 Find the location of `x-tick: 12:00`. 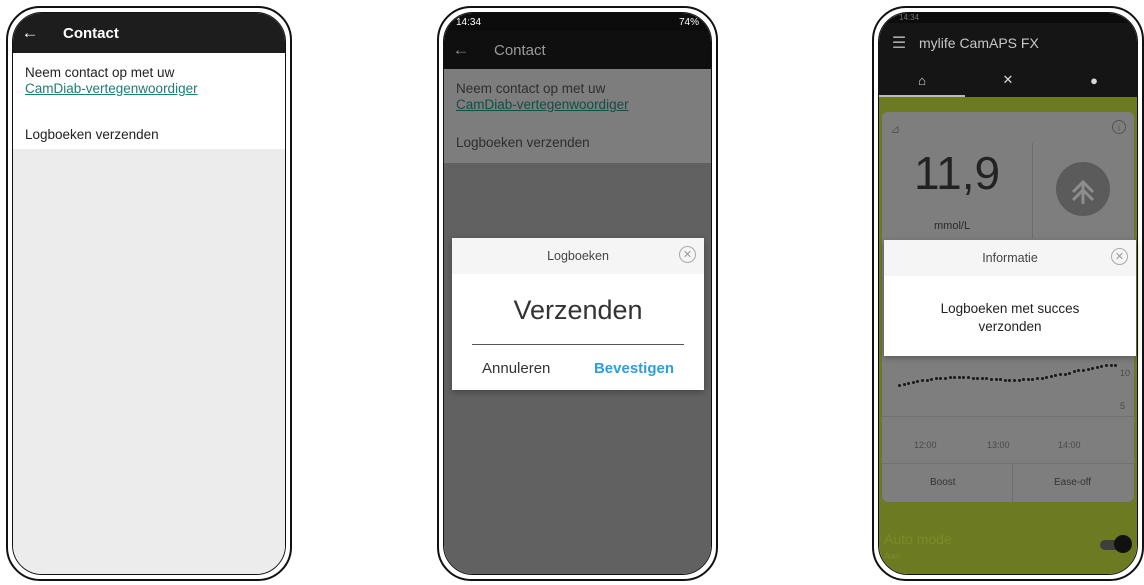

x-tick: 12:00 is located at coordinates (925, 445).